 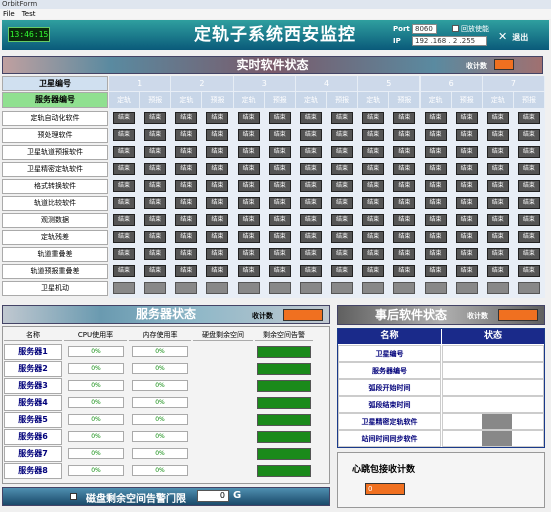 What do you see at coordinates (73, 496) in the screenshot?
I see `disk-threshold-checkbox` at bounding box center [73, 496].